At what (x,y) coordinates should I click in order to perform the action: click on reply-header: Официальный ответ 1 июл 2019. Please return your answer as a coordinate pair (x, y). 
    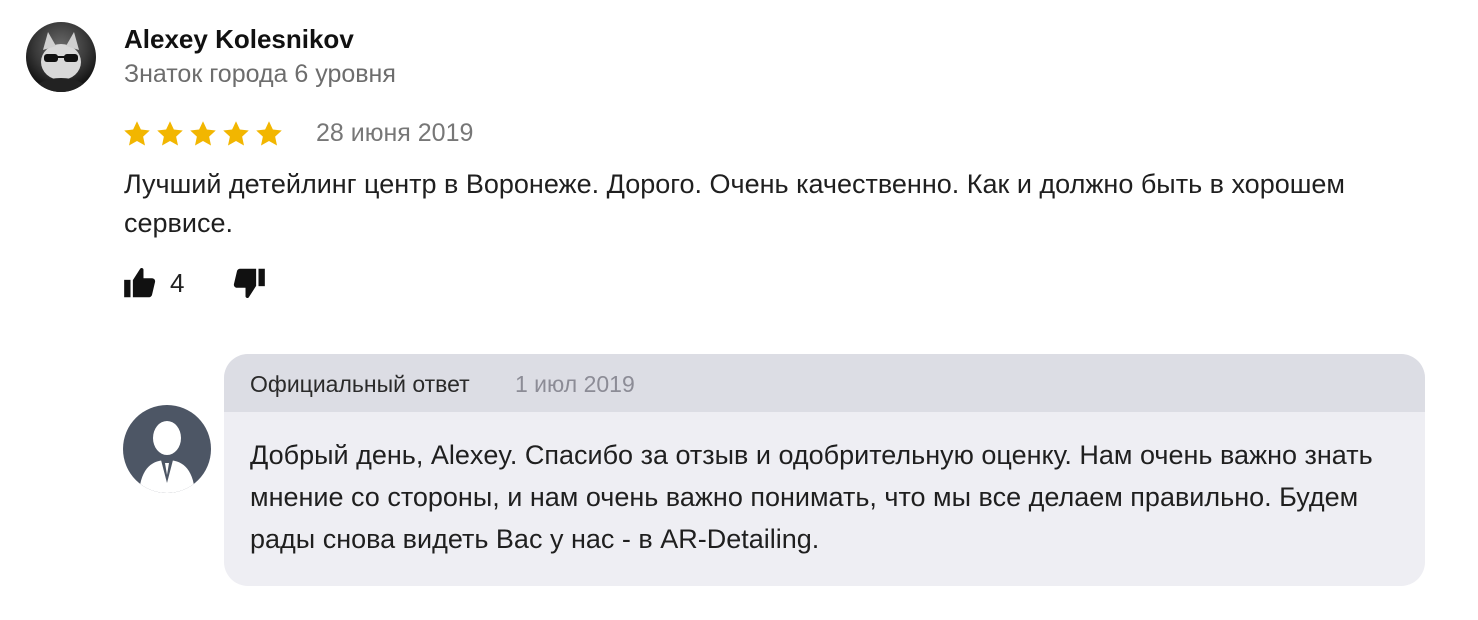
    Looking at the image, I should click on (824, 383).